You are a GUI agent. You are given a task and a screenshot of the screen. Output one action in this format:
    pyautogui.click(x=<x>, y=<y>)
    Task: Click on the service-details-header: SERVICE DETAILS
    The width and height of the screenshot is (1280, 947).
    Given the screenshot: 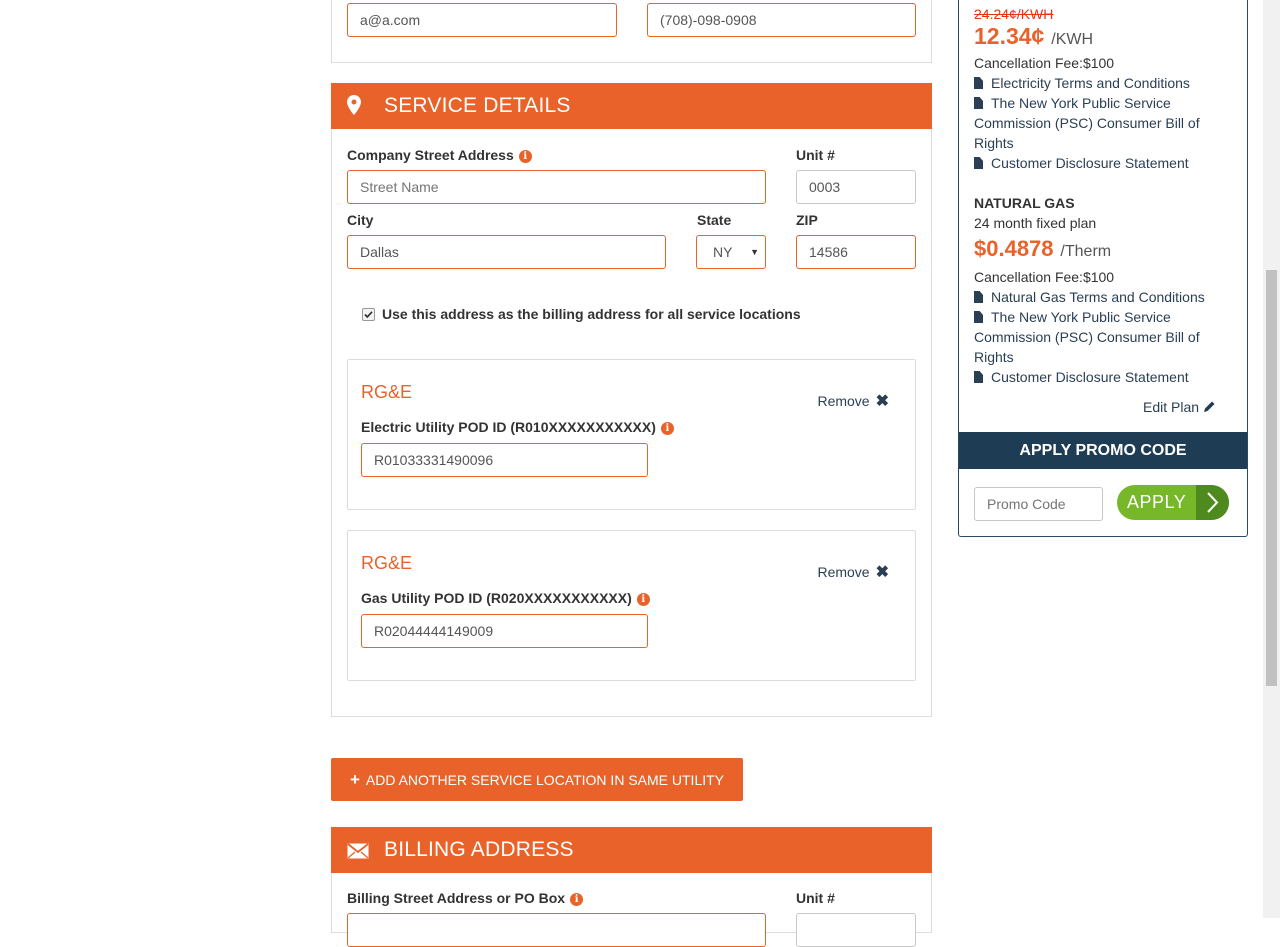 What is the action you would take?
    pyautogui.click(x=631, y=106)
    